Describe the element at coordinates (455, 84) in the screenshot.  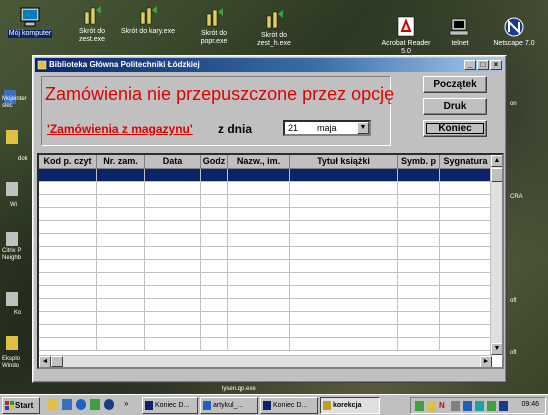
I see `start-button: Początek` at that location.